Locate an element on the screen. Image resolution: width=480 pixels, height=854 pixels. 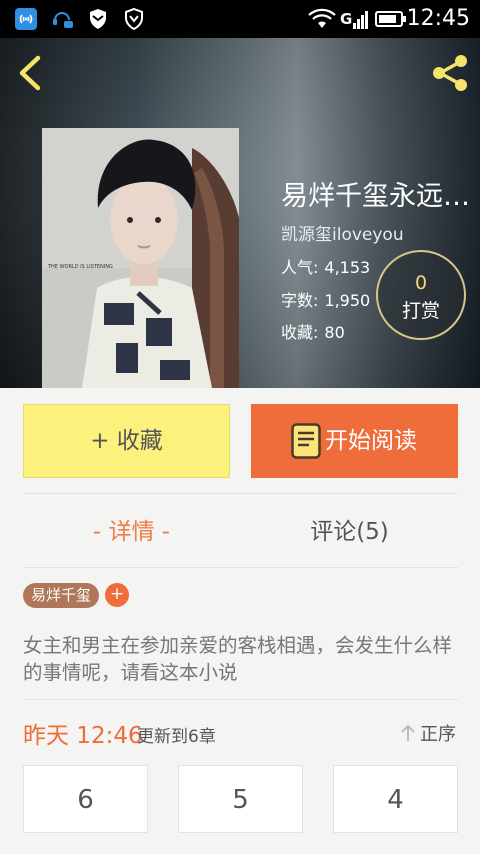
start-reading-button: 开始阅读 is located at coordinates (354, 441).